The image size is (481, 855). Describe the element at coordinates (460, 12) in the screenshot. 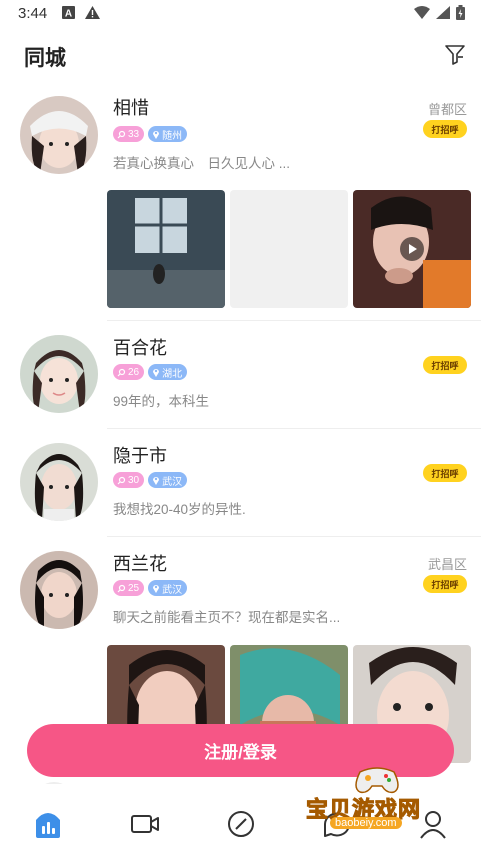

I see `battery-icon` at that location.